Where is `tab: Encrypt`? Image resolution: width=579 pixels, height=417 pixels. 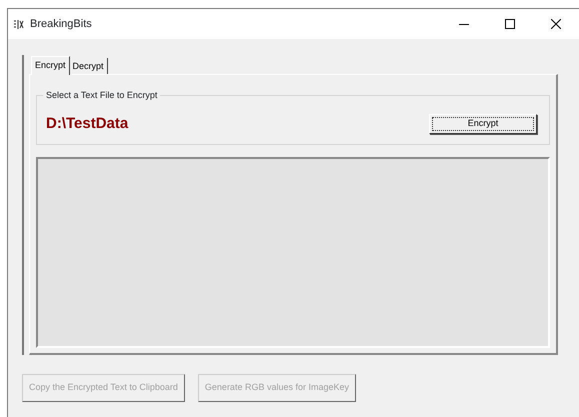
tab: Encrypt is located at coordinates (50, 65).